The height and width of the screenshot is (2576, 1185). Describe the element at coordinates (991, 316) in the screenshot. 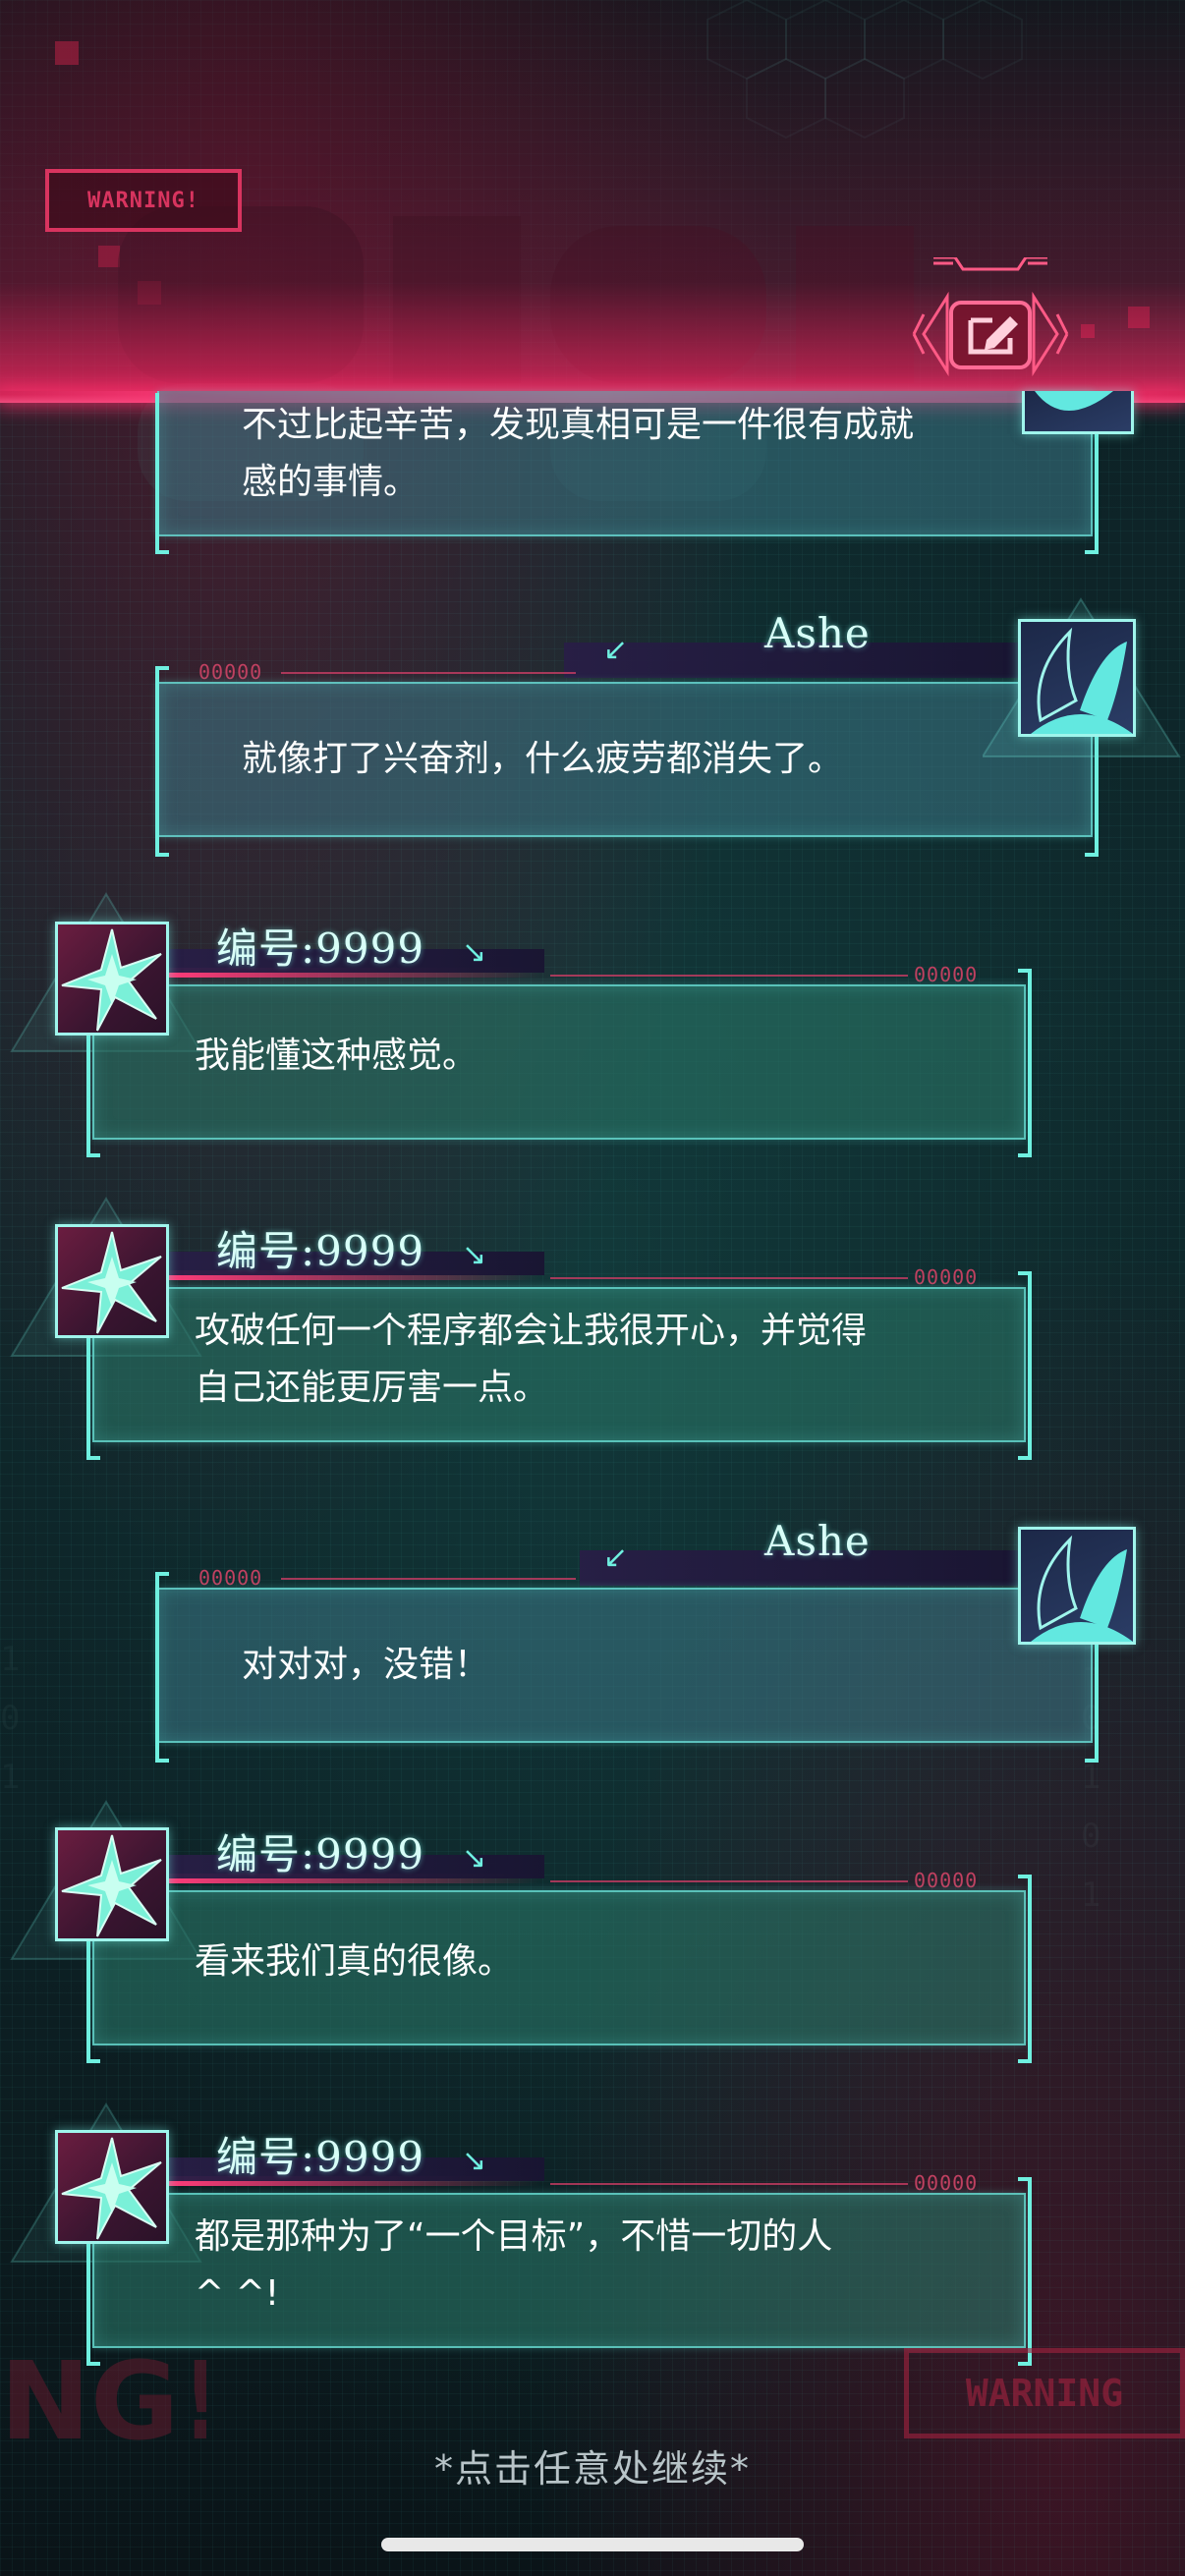

I see `edit-pencil-icon` at that location.